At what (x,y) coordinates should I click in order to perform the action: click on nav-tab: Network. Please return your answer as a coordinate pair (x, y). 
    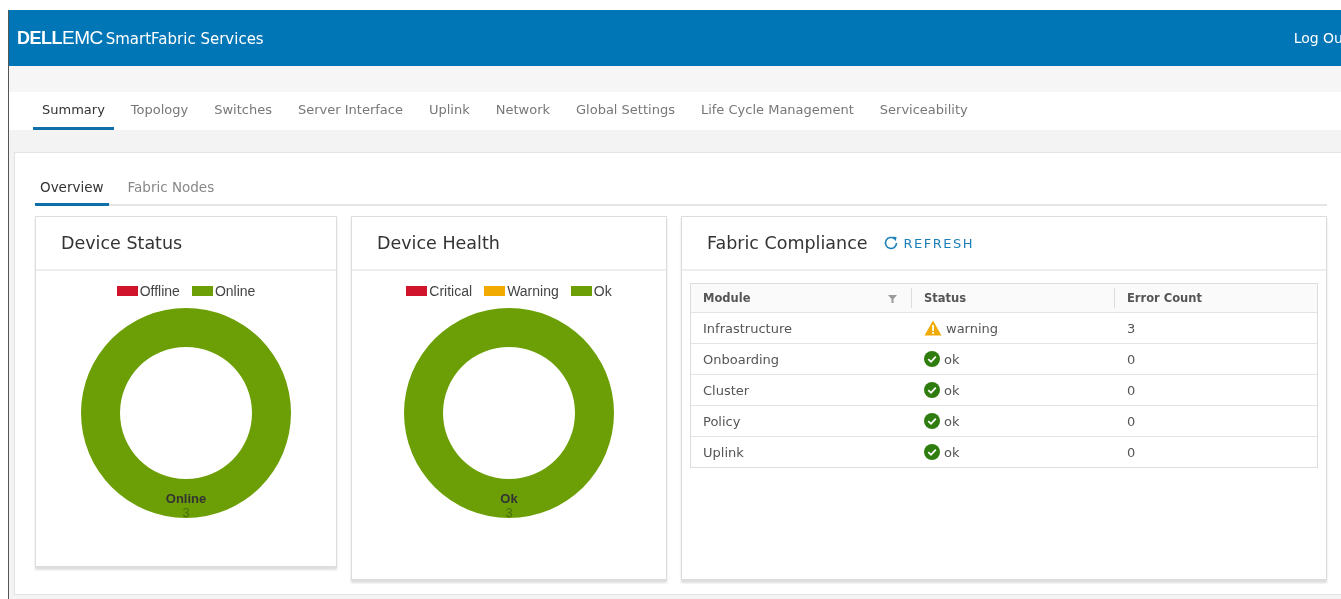
    Looking at the image, I should click on (522, 111).